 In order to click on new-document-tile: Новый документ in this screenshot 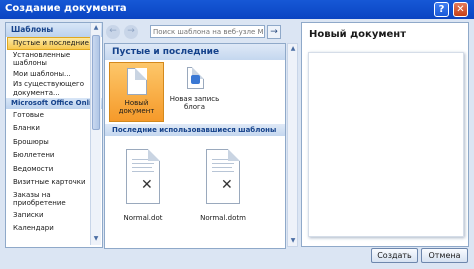, I will do `click(136, 92)`.